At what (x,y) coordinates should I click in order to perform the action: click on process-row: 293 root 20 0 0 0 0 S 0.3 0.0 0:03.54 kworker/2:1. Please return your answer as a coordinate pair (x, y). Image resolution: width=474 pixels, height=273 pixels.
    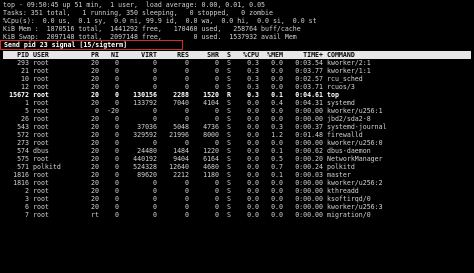
    Looking at the image, I should click on (237, 63).